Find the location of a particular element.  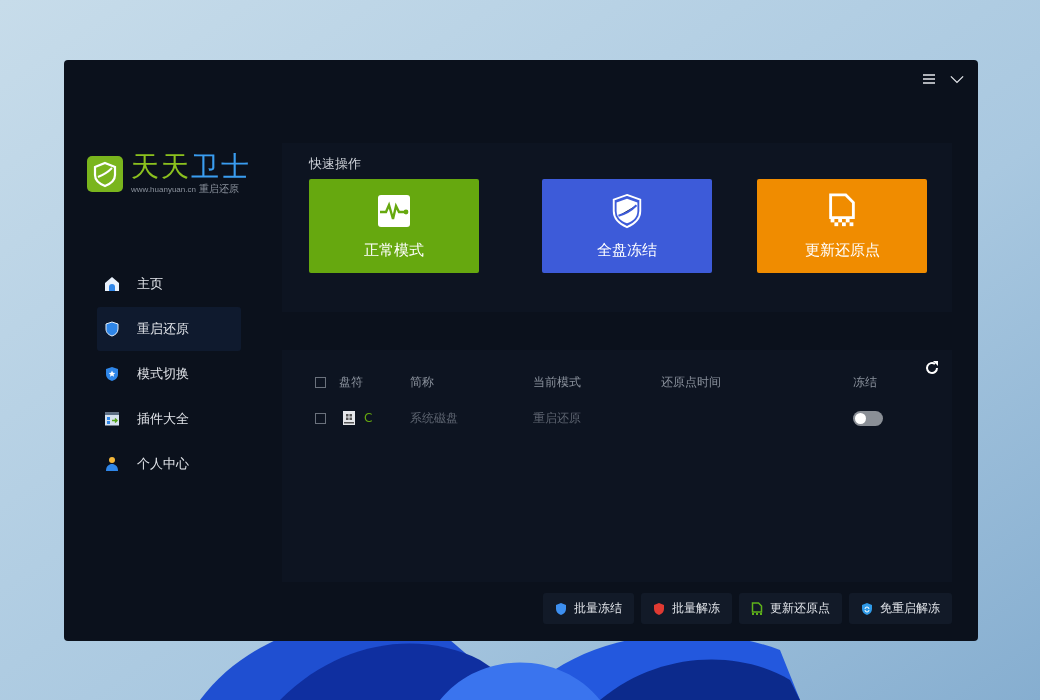

cycle-shield-icon is located at coordinates (867, 608).